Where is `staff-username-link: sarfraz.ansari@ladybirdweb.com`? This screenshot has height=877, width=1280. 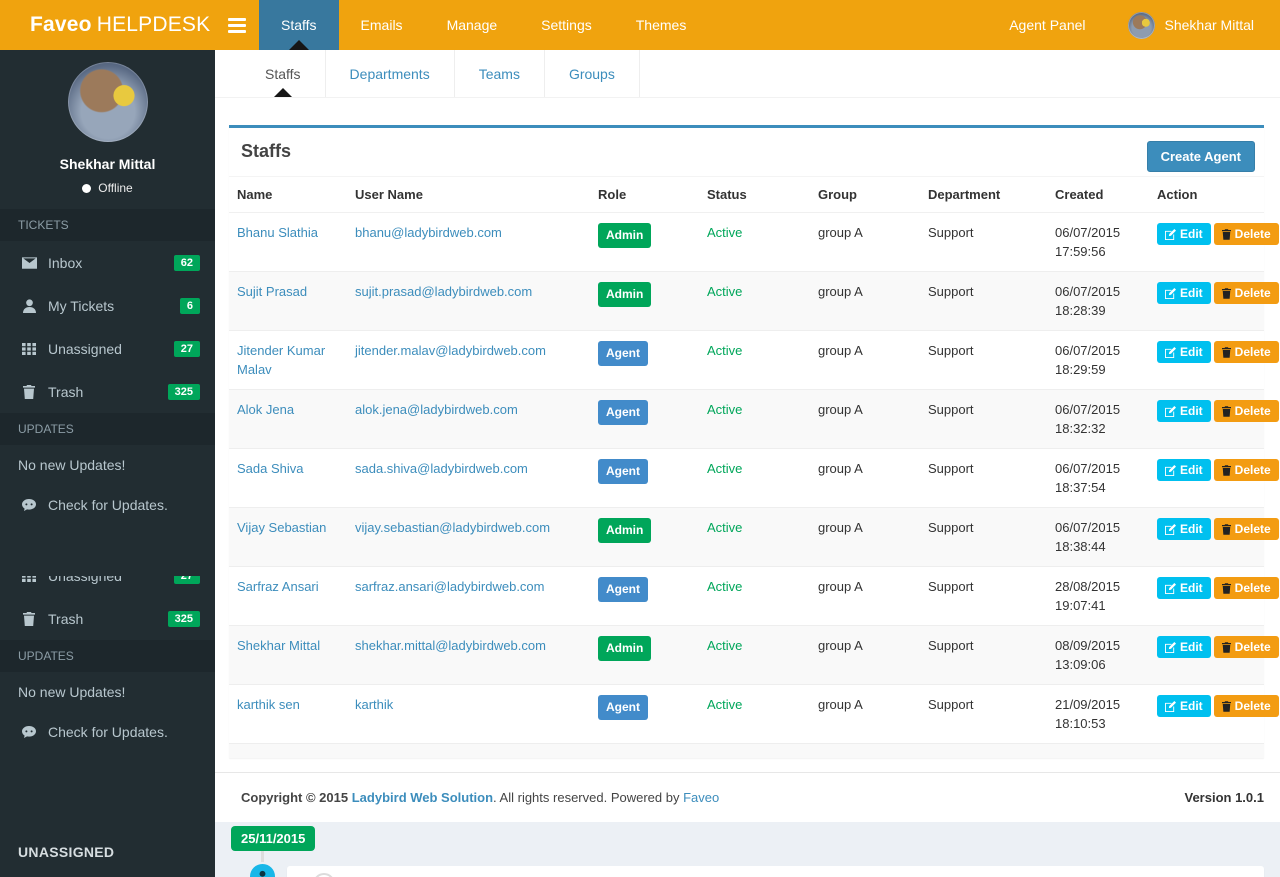 staff-username-link: sarfraz.ansari@ladybirdweb.com is located at coordinates (450, 586).